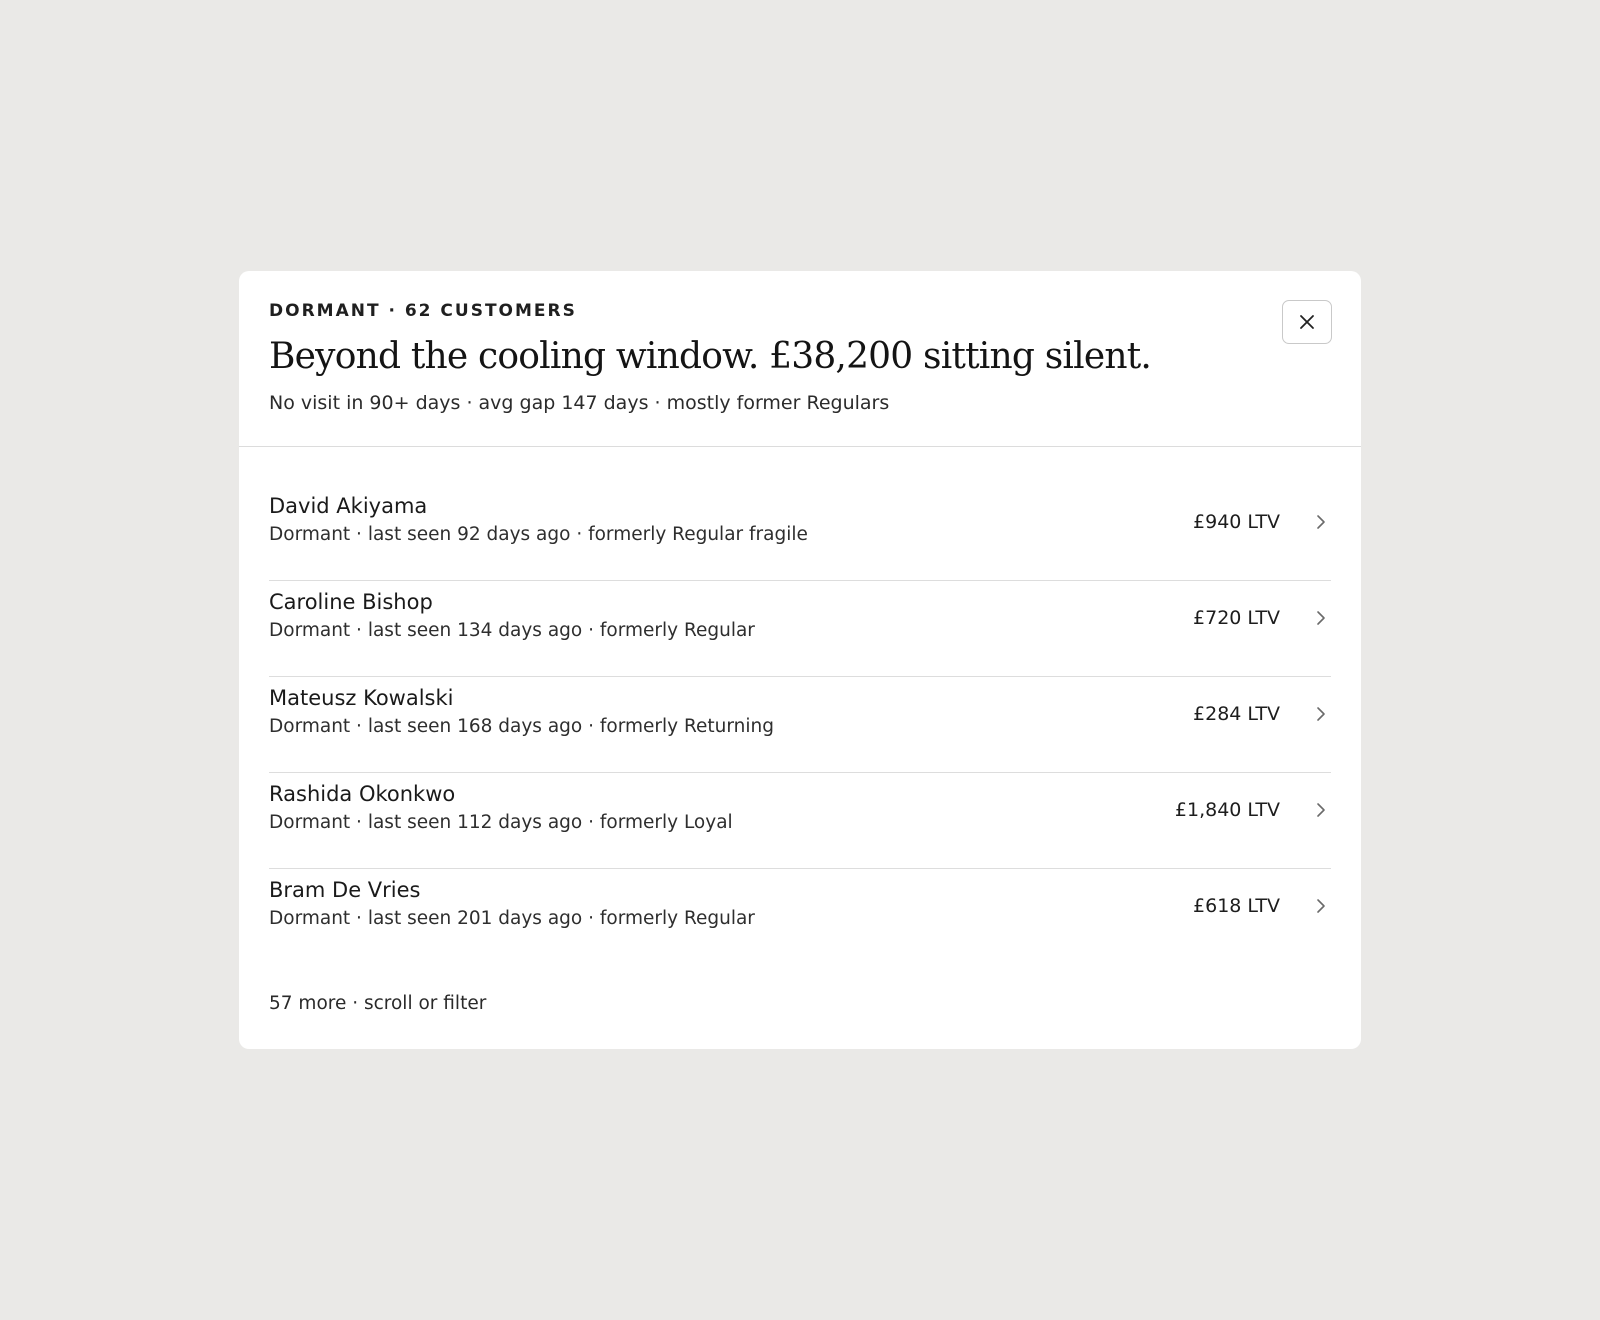  I want to click on customer-name: Rashida Okonkwo, so click(362, 794).